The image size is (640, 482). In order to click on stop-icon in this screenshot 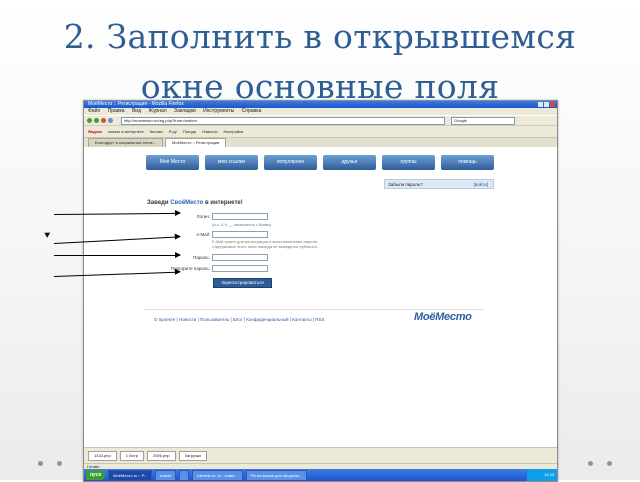, I will do `click(103, 120)`.